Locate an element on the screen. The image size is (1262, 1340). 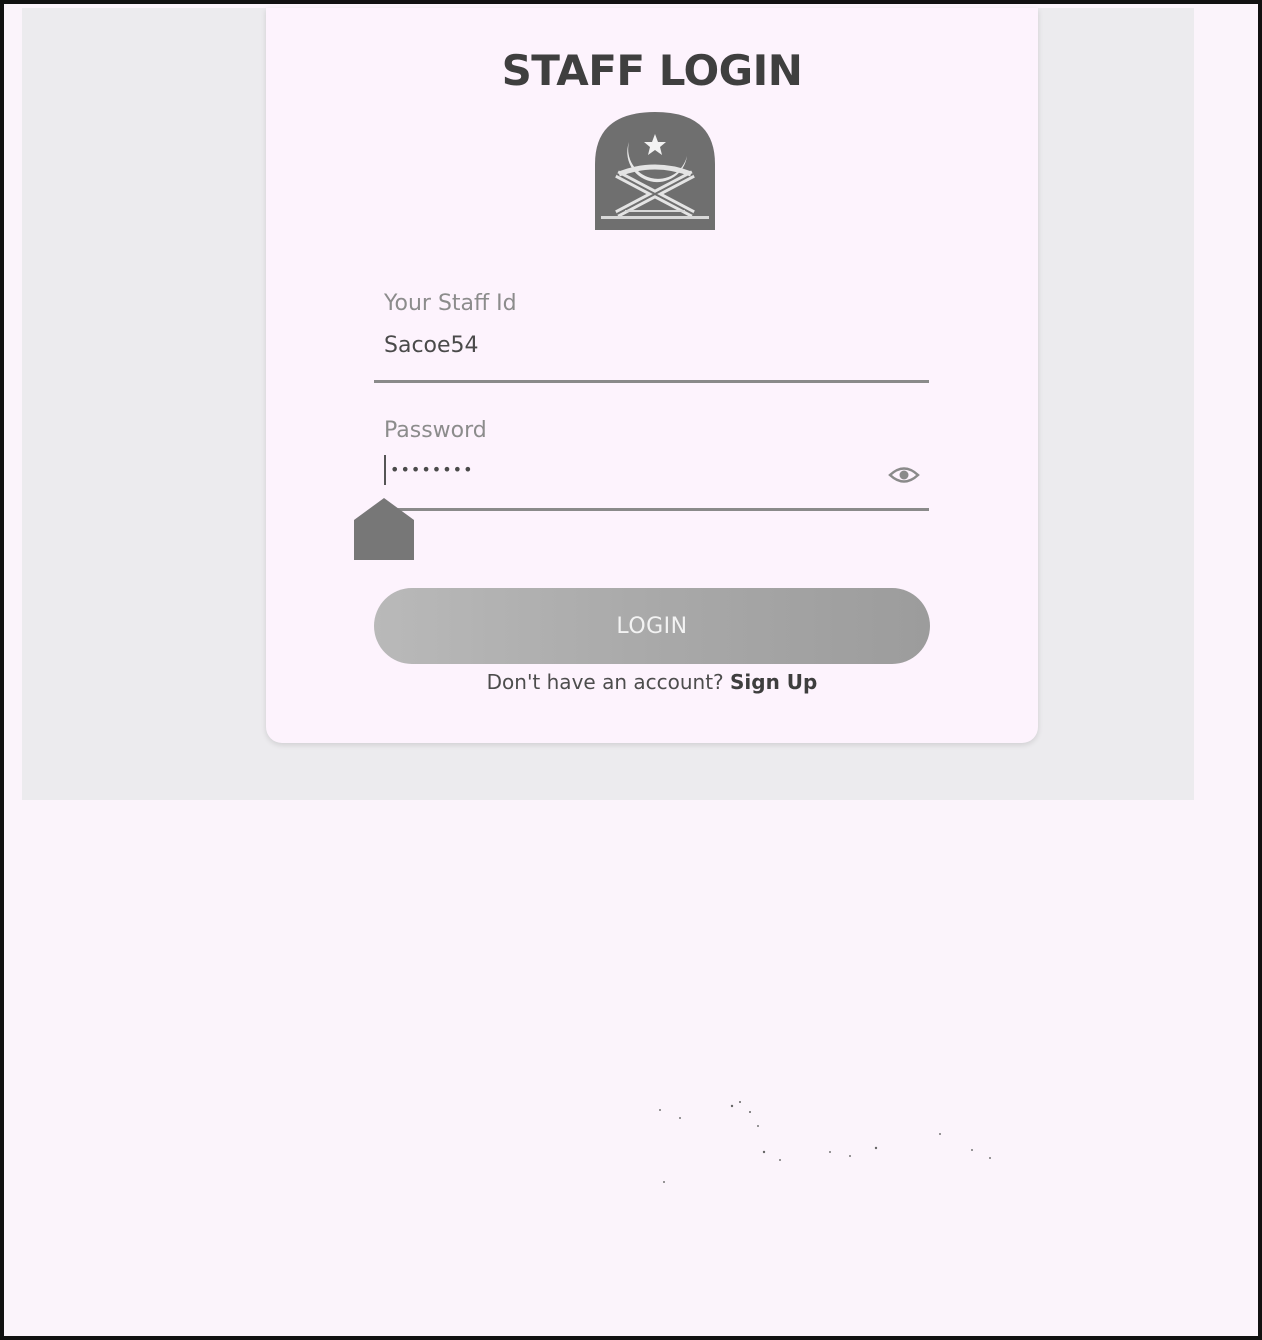
staff-id-input: Sacoe54 is located at coordinates (431, 345).